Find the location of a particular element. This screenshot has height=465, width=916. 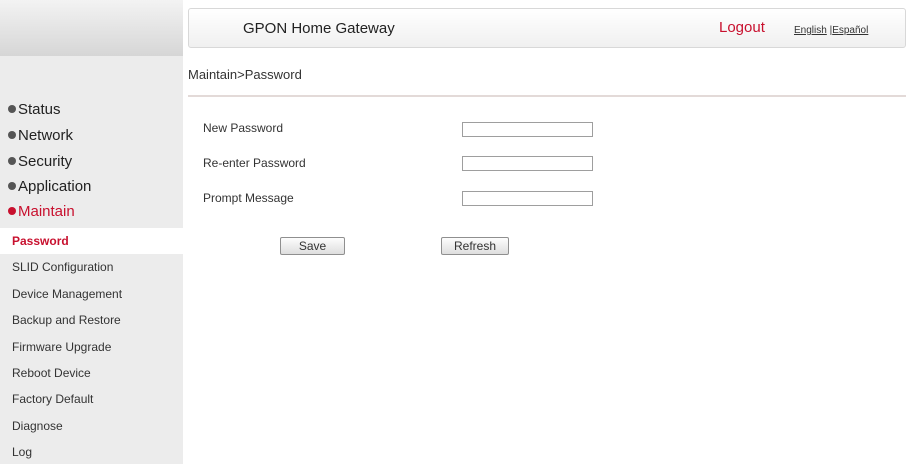

nav-category-label: Security is located at coordinates (45, 161).